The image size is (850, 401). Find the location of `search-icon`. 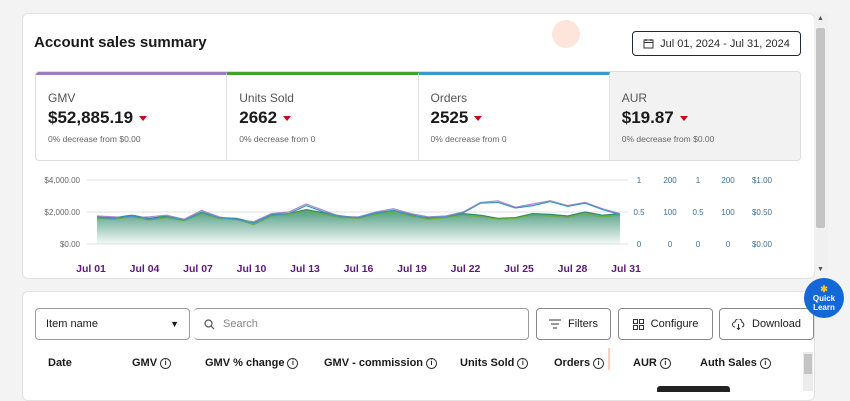

search-icon is located at coordinates (209, 323).